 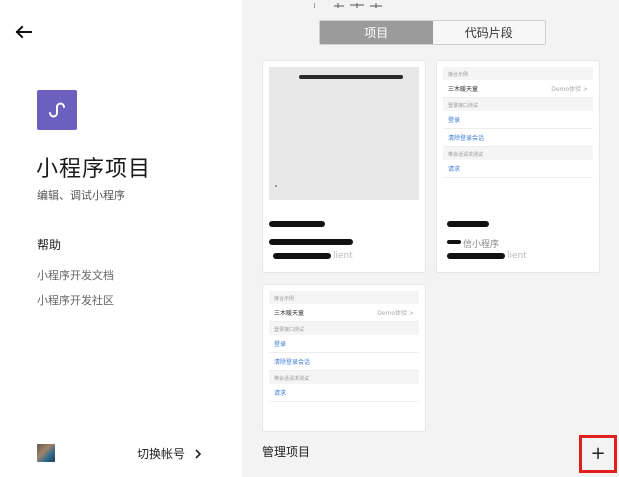 I want to click on chevron-right-icon, so click(x=198, y=453).